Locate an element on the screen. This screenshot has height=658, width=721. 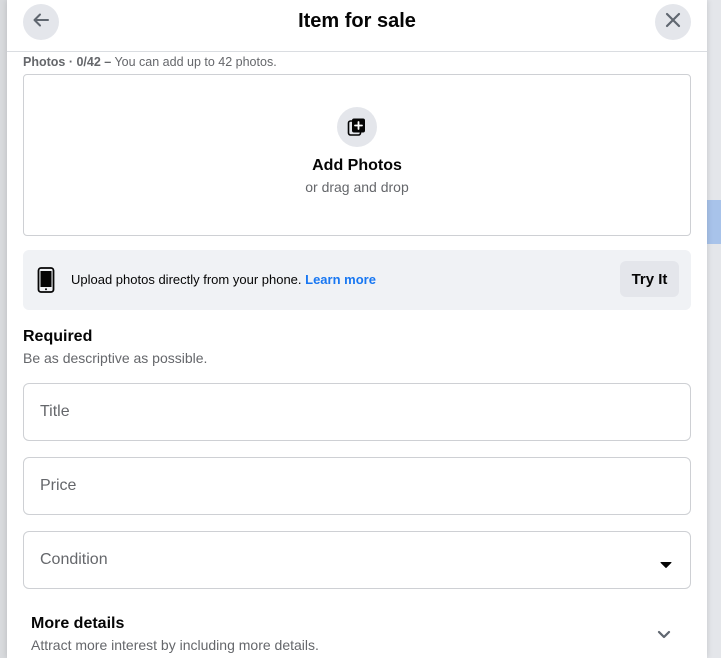
background-page-right is located at coordinates (714, 329).